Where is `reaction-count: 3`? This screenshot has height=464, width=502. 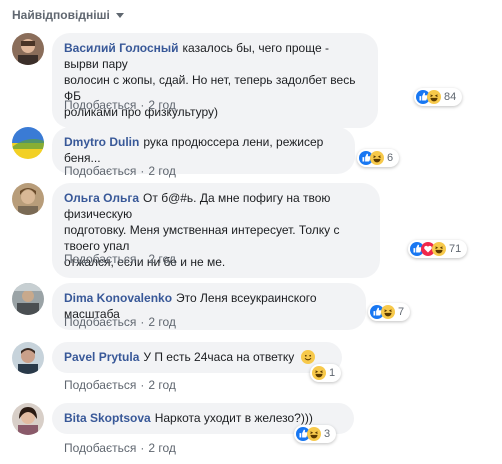 reaction-count: 3 is located at coordinates (327, 434).